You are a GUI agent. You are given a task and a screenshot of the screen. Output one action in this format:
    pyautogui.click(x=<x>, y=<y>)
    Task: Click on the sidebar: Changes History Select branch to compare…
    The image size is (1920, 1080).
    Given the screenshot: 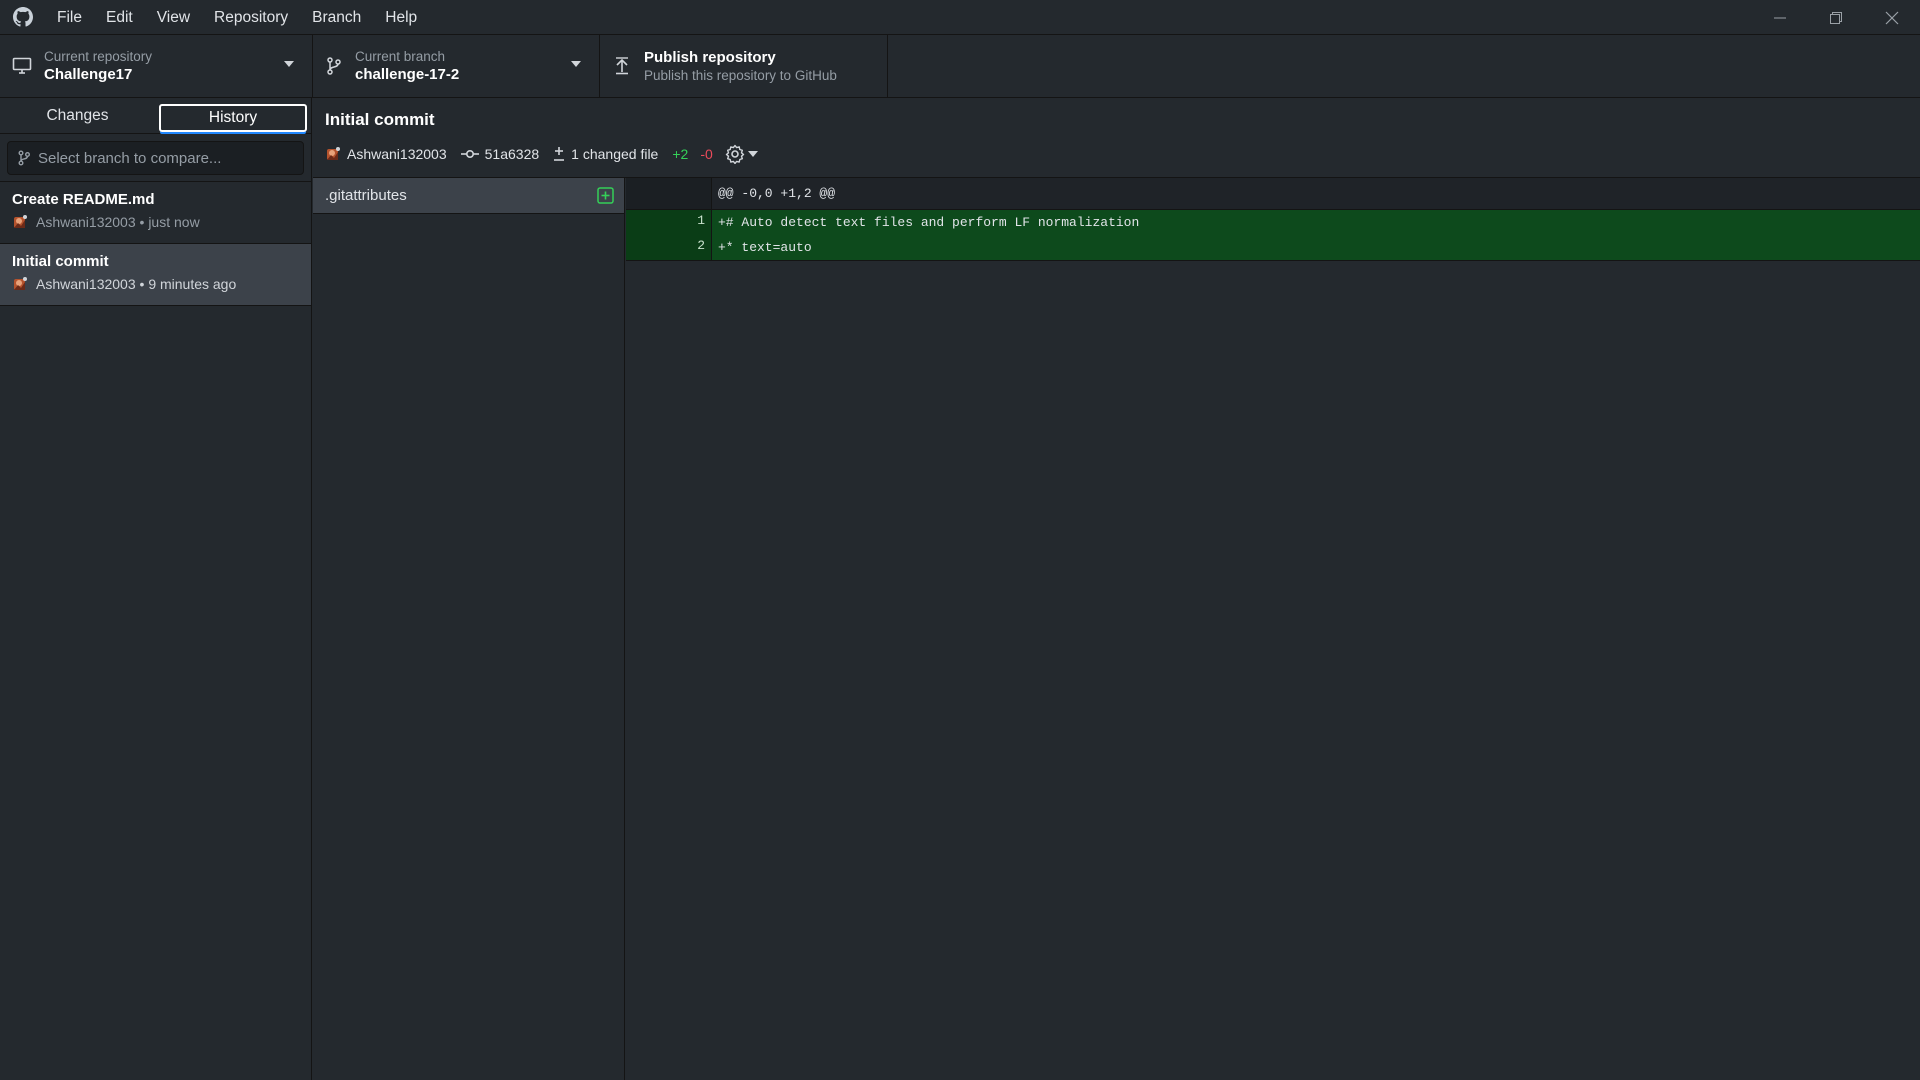 What is the action you would take?
    pyautogui.click(x=156, y=589)
    